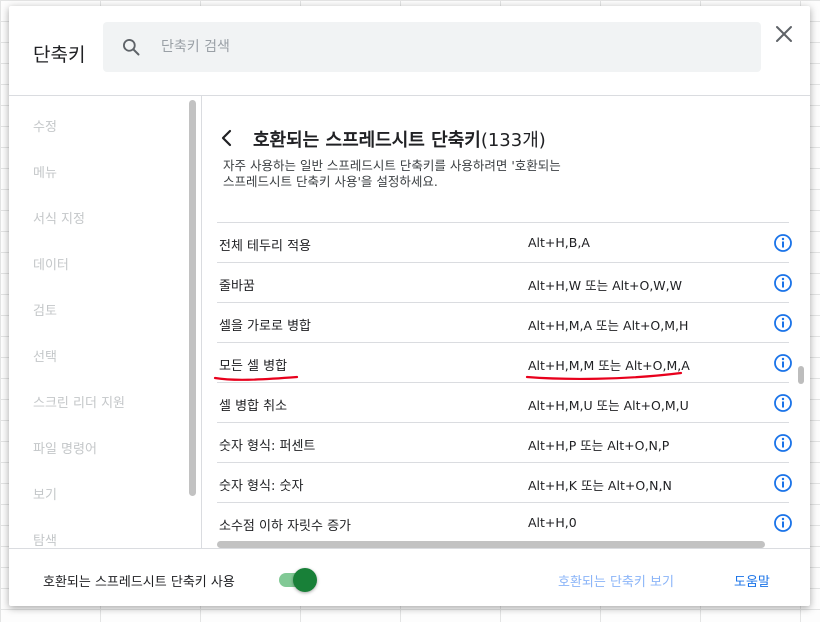 This screenshot has width=820, height=622. I want to click on shortcut-name: 소수점 이하 자릿수 증가, so click(285, 526).